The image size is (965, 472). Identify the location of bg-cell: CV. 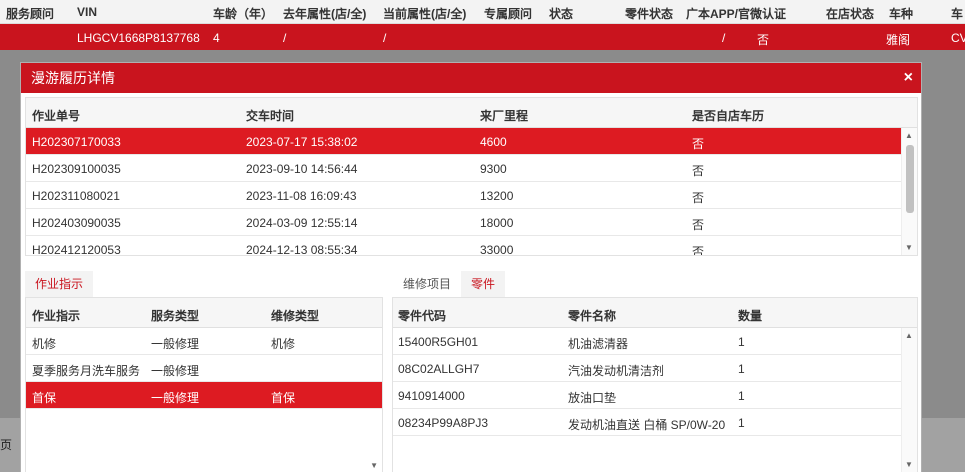
(958, 38).